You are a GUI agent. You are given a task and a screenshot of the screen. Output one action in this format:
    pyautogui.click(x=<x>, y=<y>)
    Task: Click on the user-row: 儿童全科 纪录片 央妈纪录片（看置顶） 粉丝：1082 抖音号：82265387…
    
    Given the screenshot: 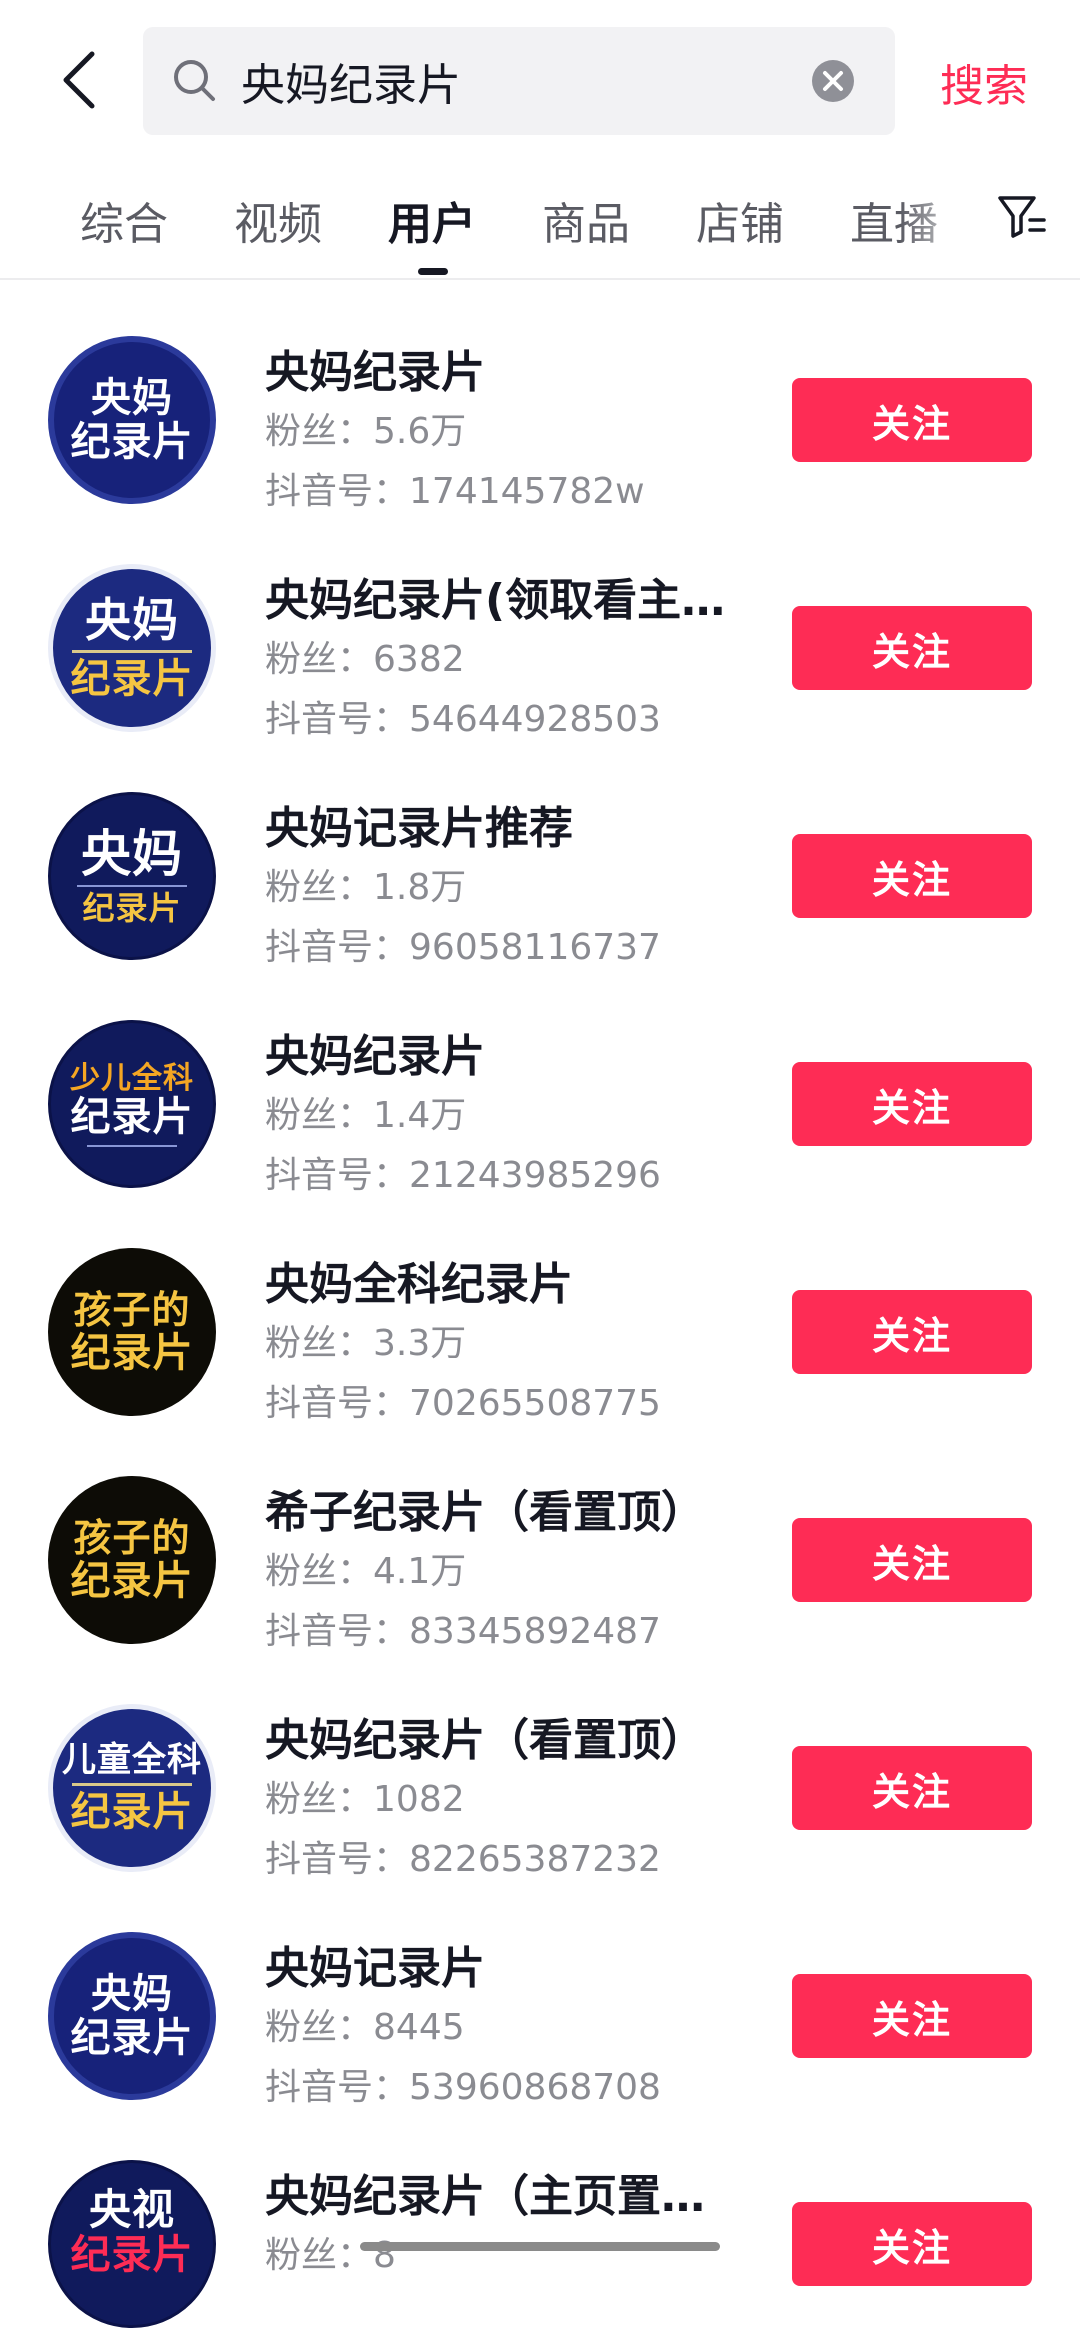 What is the action you would take?
    pyautogui.click(x=540, y=1764)
    